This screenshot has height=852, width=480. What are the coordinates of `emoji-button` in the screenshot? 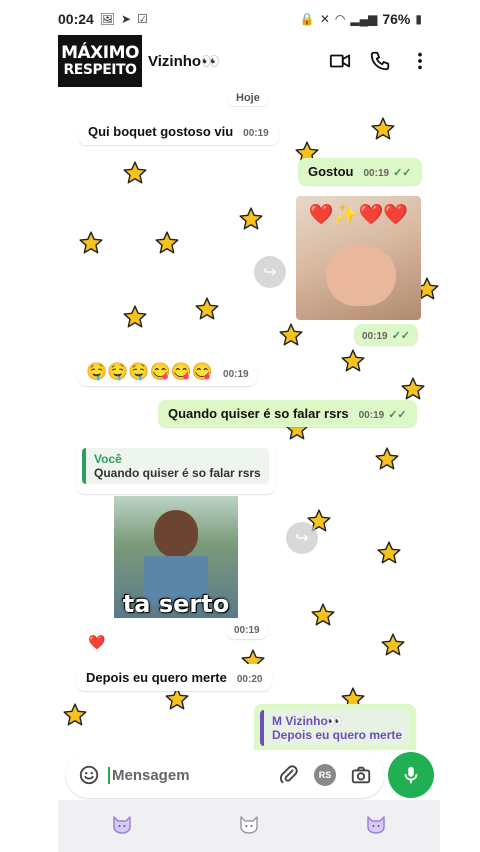 It's located at (89, 775).